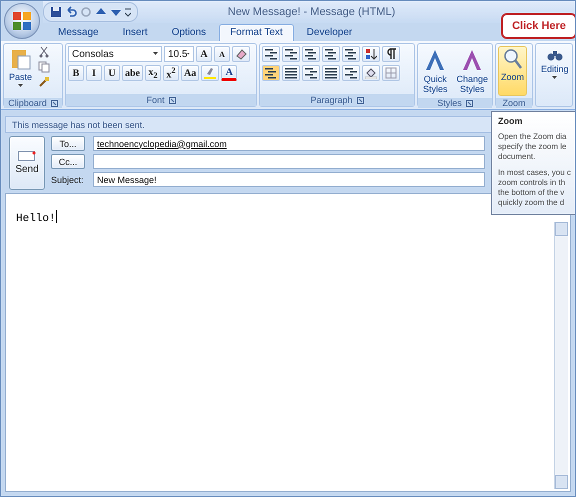 The height and width of the screenshot is (497, 576). Describe the element at coordinates (473, 71) in the screenshot. I see `styles-button: Change Styles` at that location.